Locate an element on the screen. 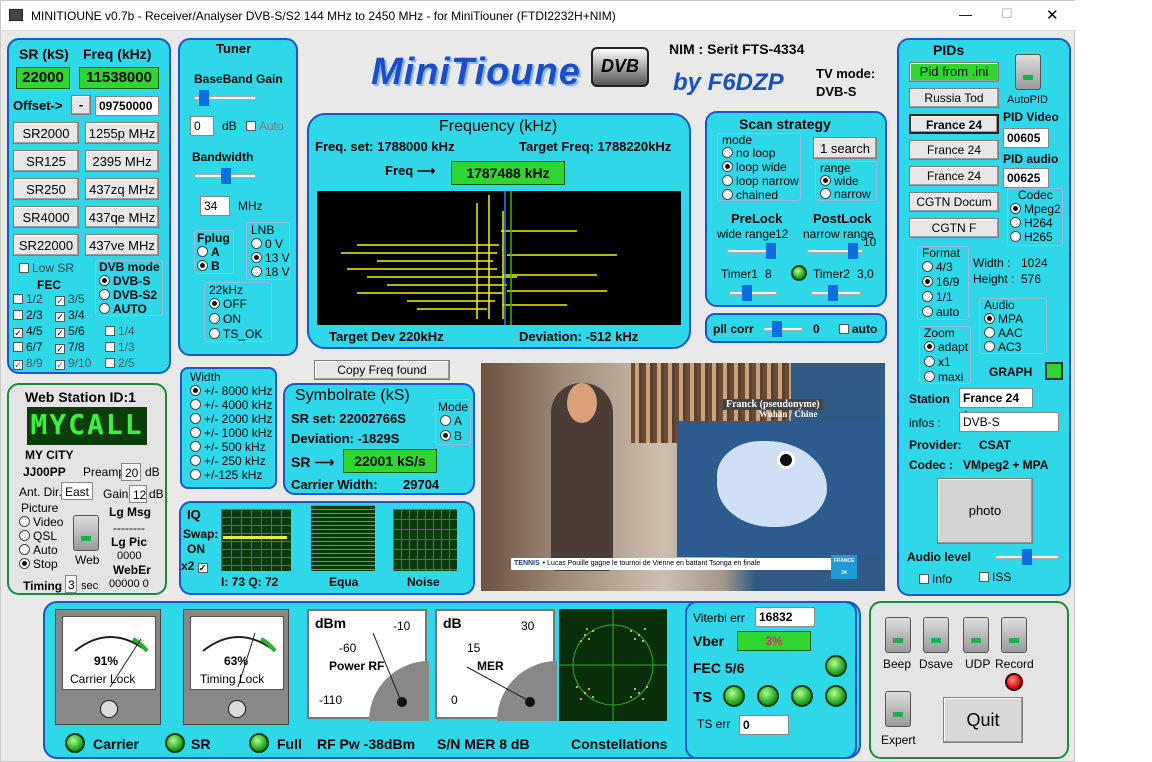 The image size is (1152, 762). channel-button-1: Russia Tod is located at coordinates (954, 98).